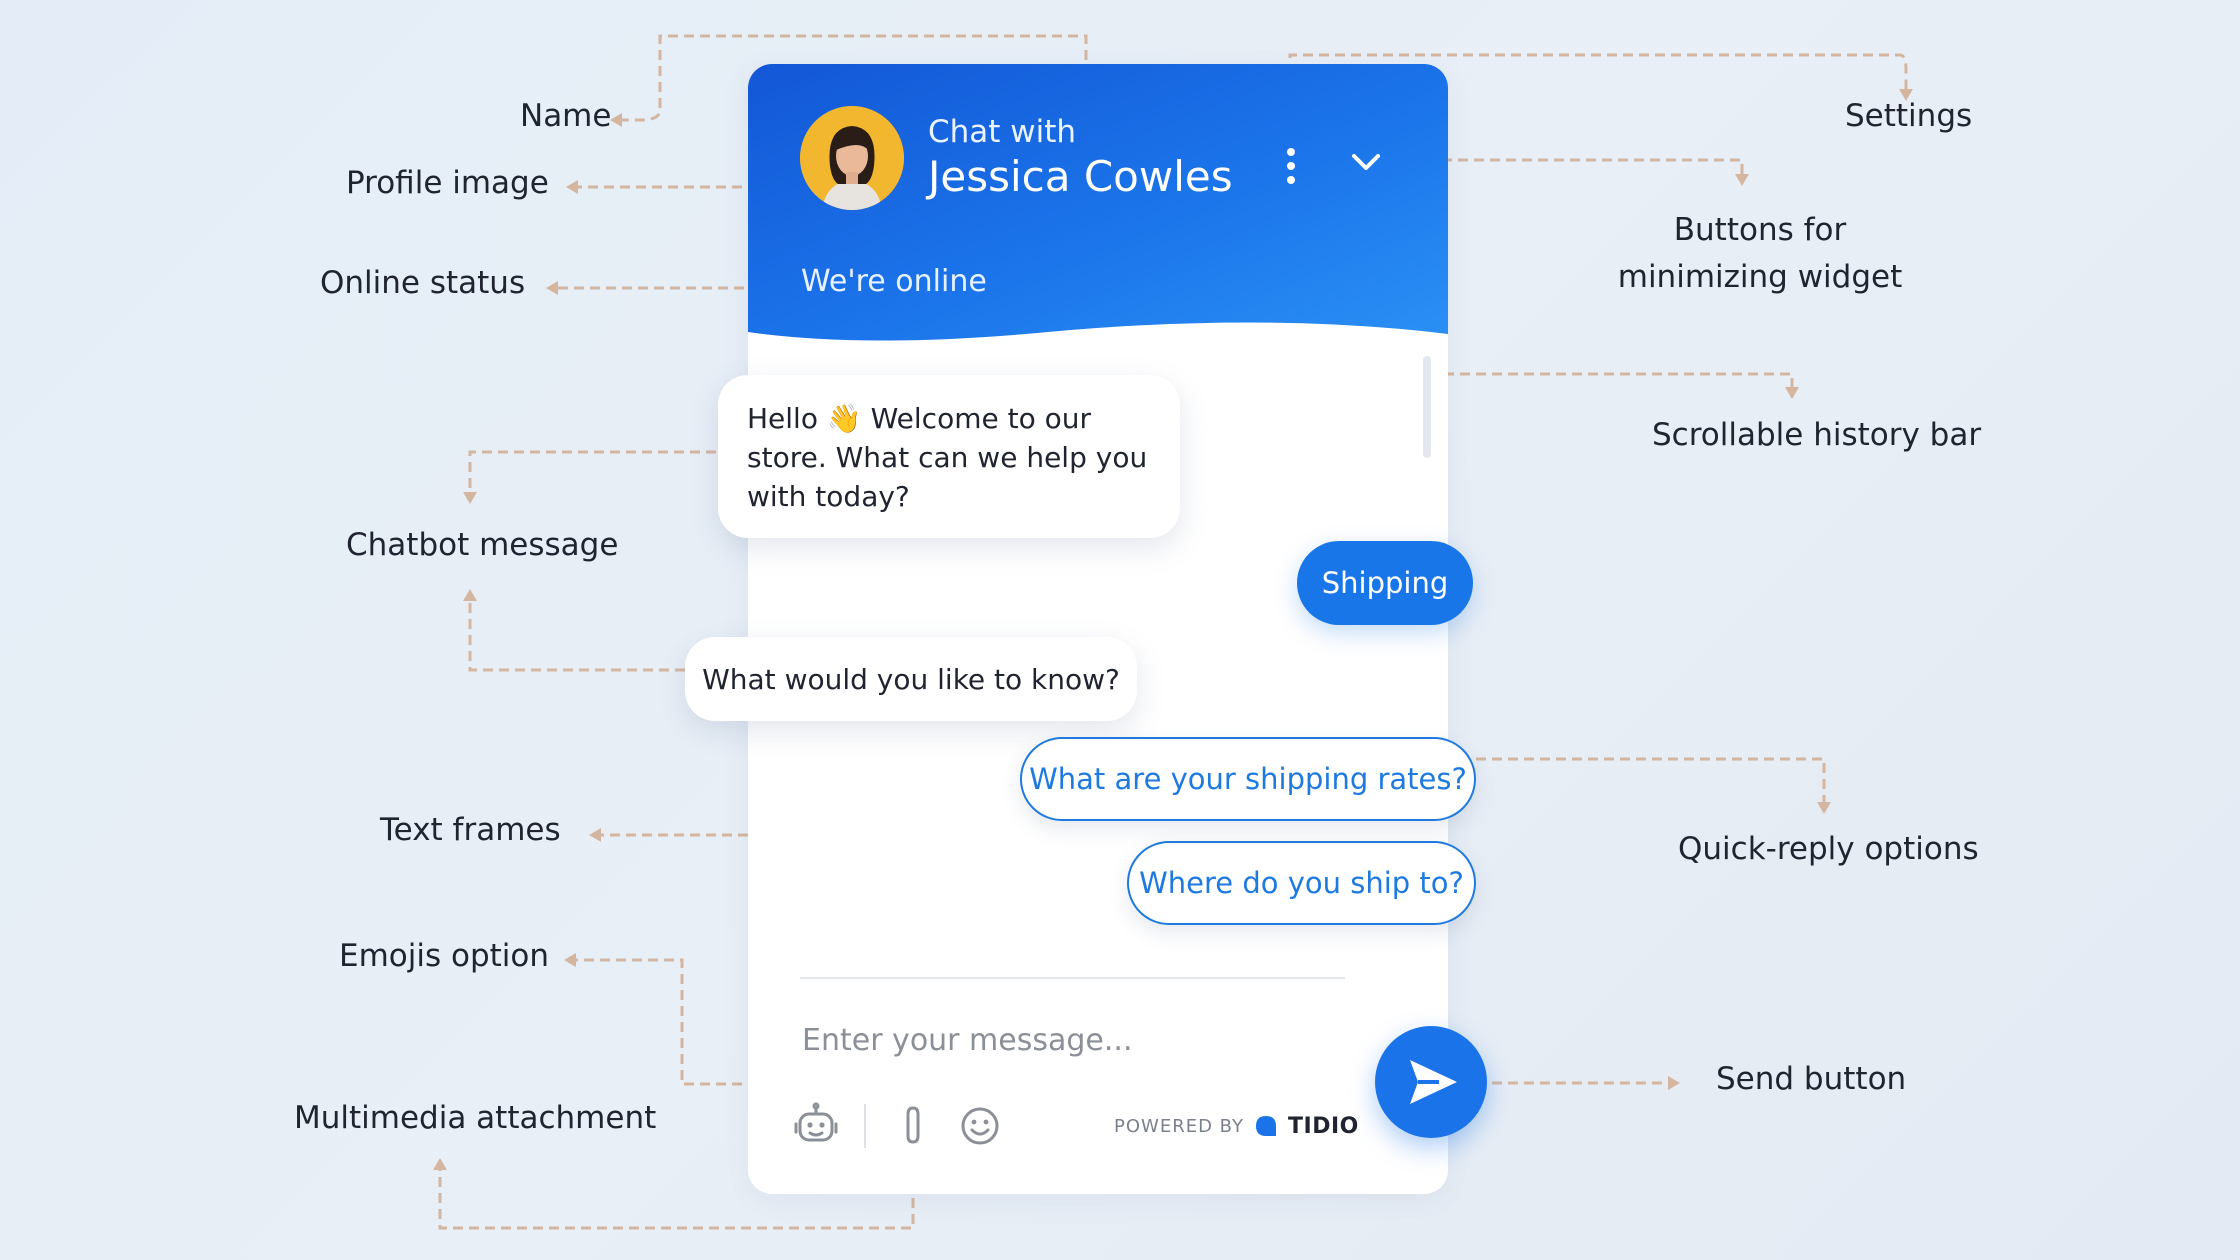 Image resolution: width=2240 pixels, height=1260 pixels. Describe the element at coordinates (1385, 583) in the screenshot. I see `user-message-shipping: Shipping` at that location.